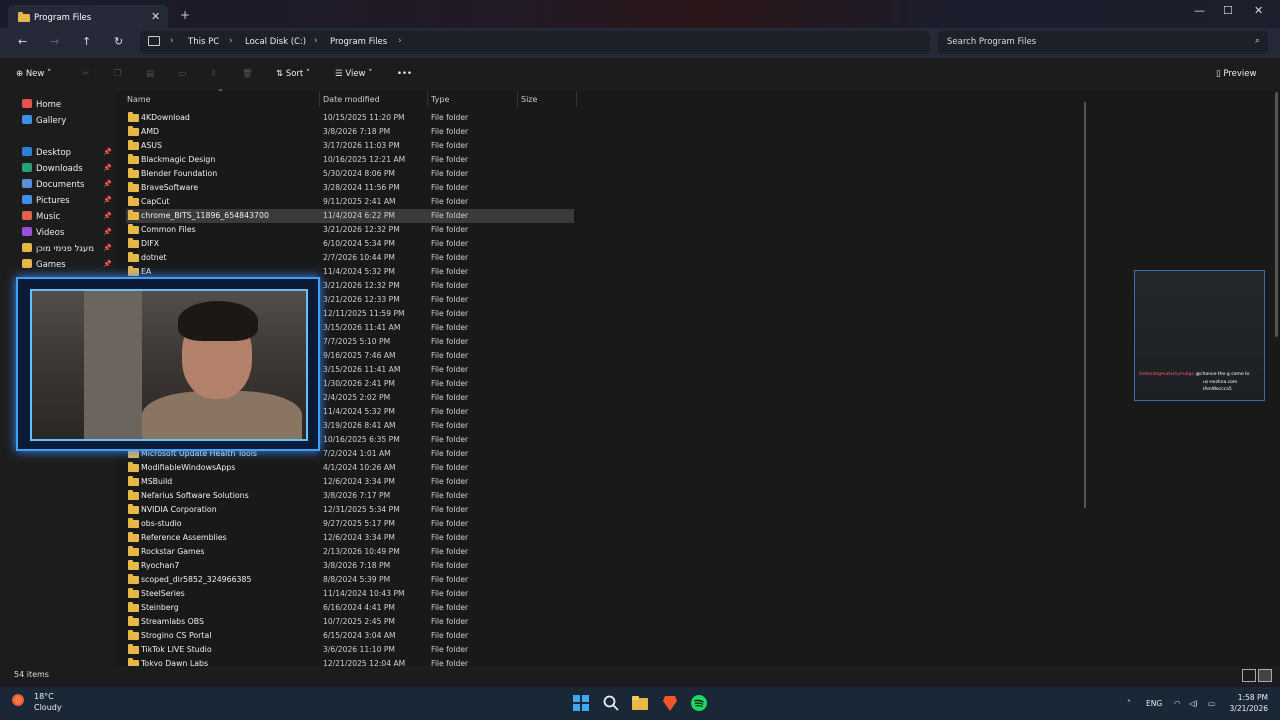 This screenshot has height=720, width=1280. What do you see at coordinates (213, 74) in the screenshot?
I see `share-icon: ⇪` at bounding box center [213, 74].